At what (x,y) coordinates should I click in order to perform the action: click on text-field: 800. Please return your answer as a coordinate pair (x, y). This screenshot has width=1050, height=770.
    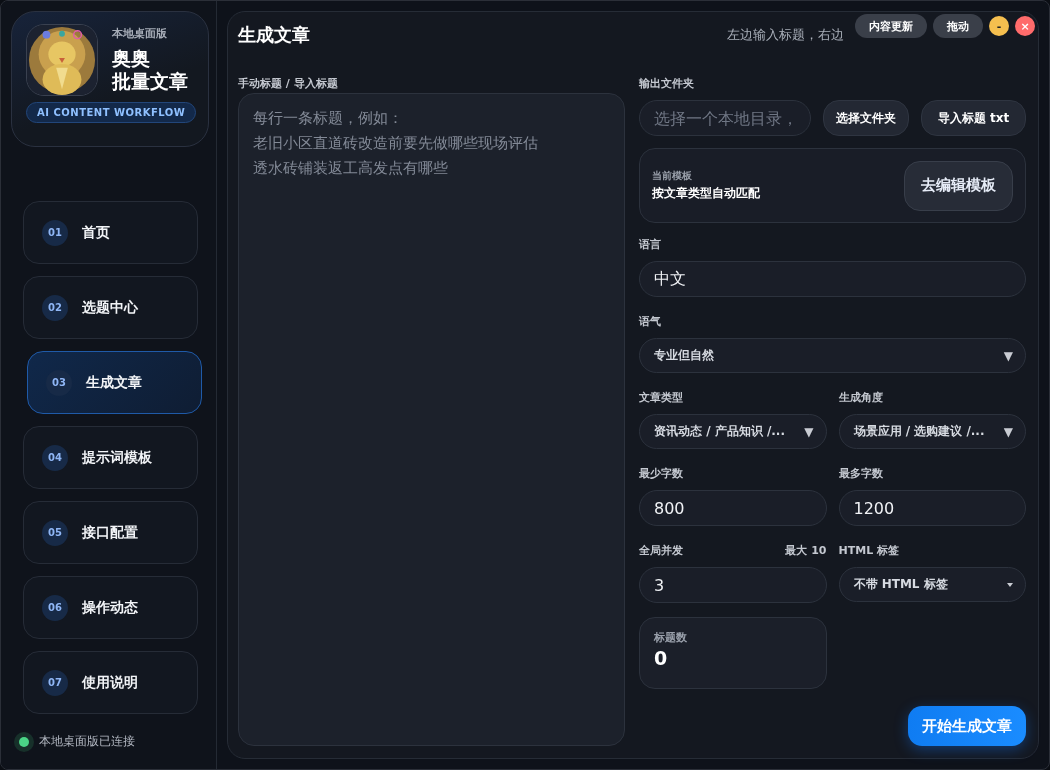
    Looking at the image, I should click on (733, 508).